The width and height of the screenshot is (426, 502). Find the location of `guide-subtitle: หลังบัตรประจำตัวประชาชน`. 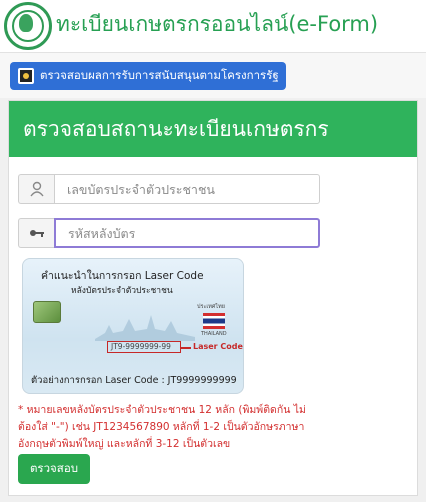

guide-subtitle: หลังบัตรประจำตัวประชาชน is located at coordinates (122, 291).